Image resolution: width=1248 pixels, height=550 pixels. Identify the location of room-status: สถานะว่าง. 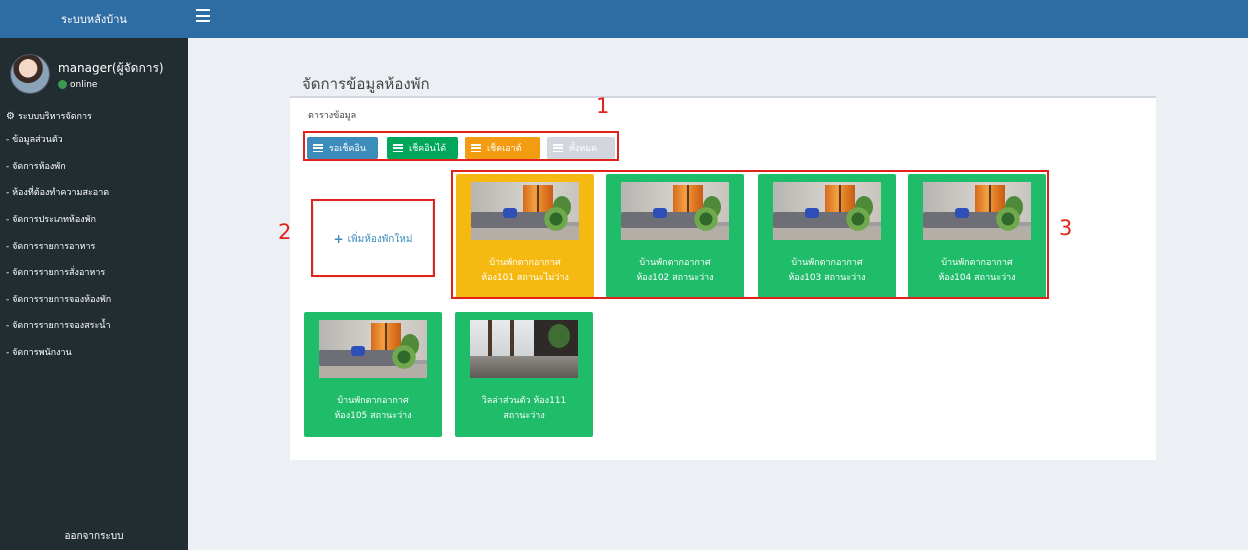
(524, 416).